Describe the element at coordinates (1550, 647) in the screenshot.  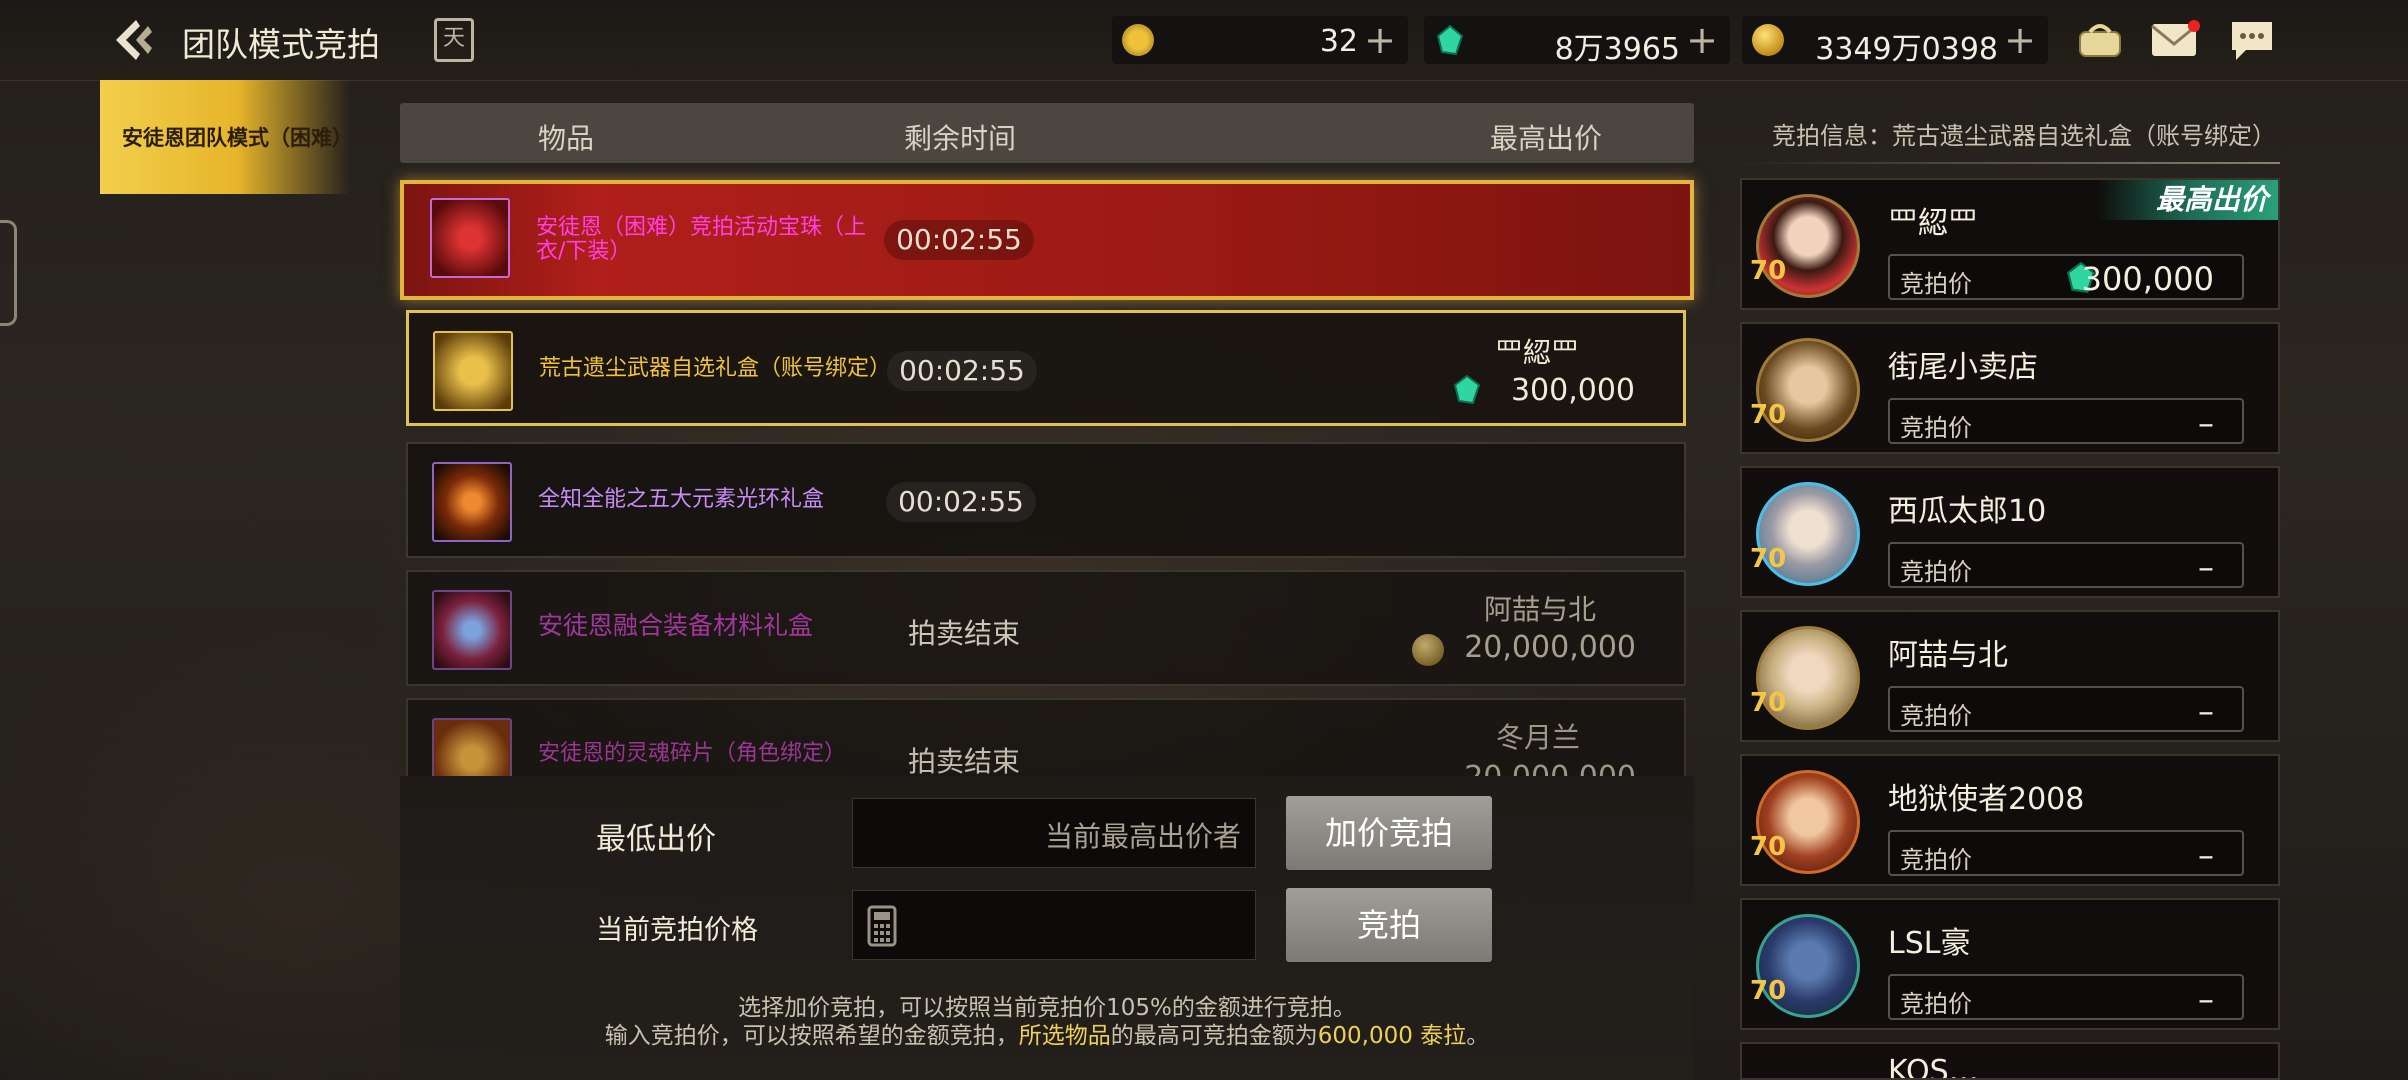
I see `highest-bid-amount: 20,000,000` at that location.